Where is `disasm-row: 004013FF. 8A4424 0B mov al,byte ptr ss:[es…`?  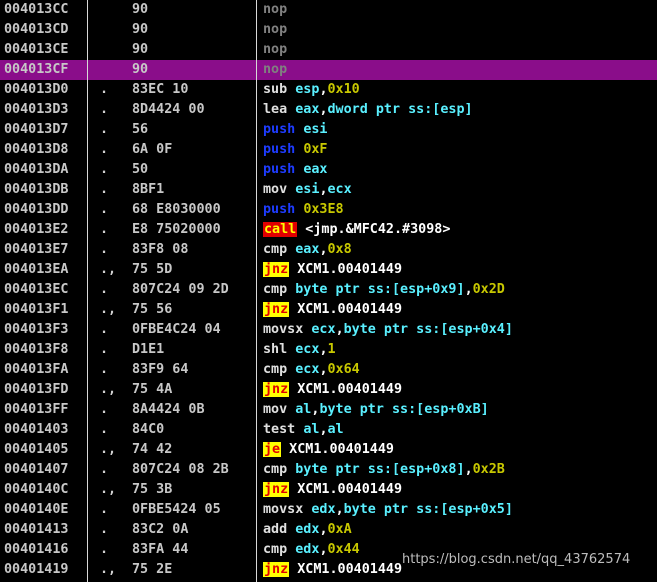 disasm-row: 004013FF. 8A4424 0B mov al,byte ptr ss:[es… is located at coordinates (328, 410).